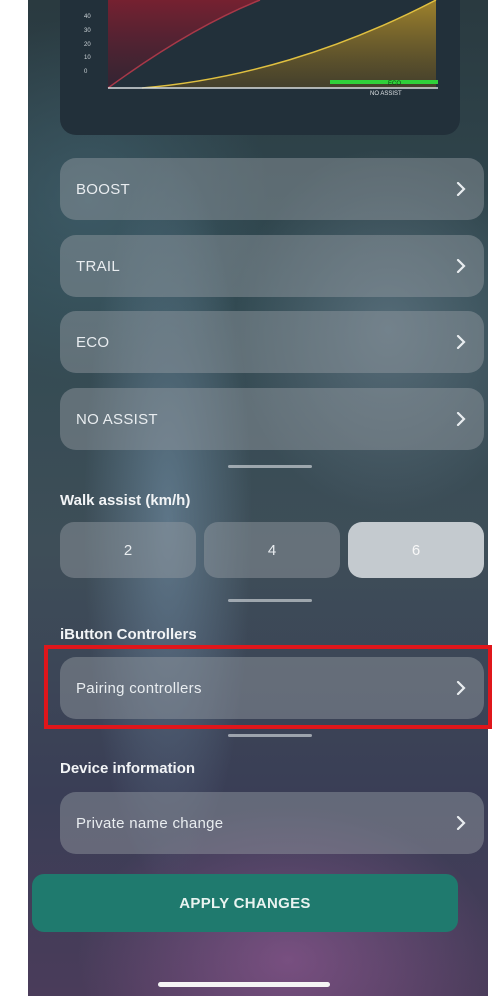  What do you see at coordinates (394, 84) in the screenshot?
I see `eco-label: ECO` at bounding box center [394, 84].